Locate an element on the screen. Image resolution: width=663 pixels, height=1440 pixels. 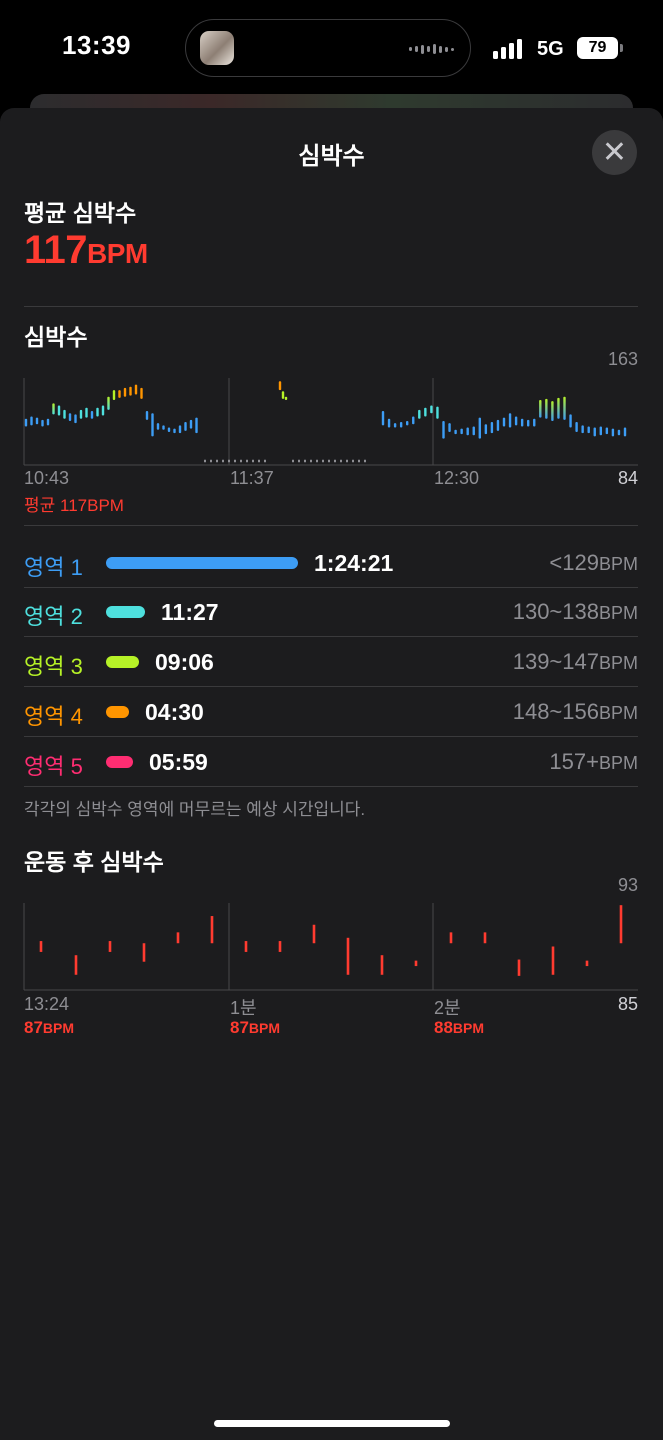
battery-tip is located at coordinates (621, 48).